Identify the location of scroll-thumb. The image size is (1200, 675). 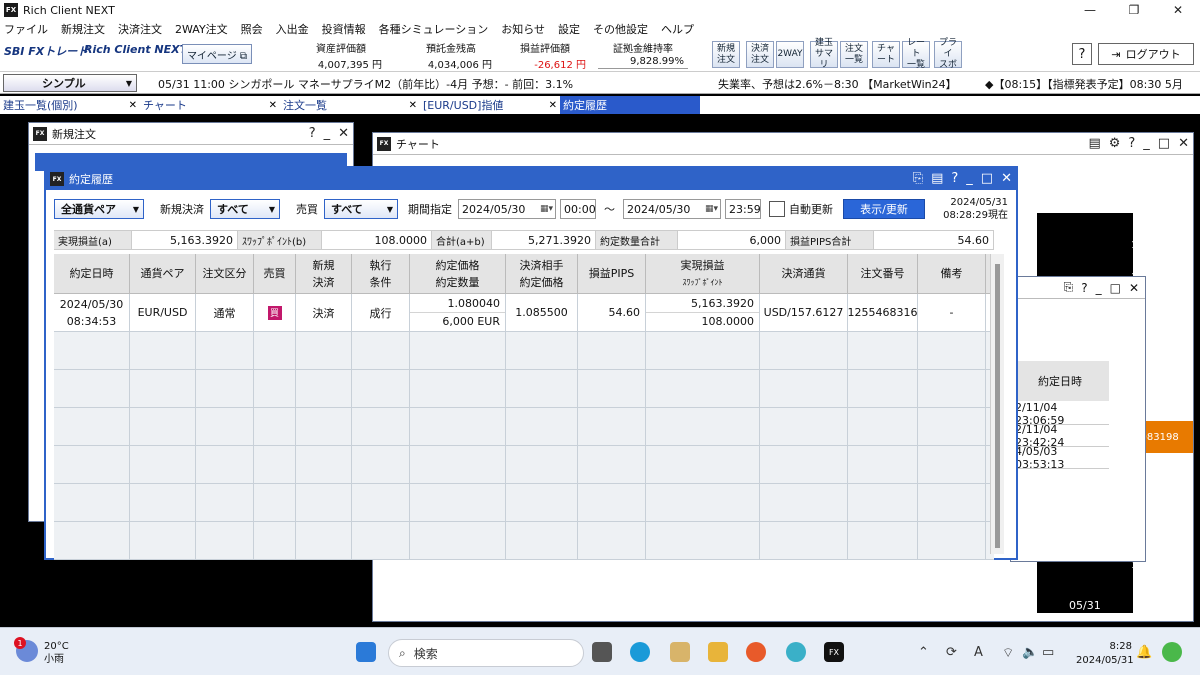
(997, 406).